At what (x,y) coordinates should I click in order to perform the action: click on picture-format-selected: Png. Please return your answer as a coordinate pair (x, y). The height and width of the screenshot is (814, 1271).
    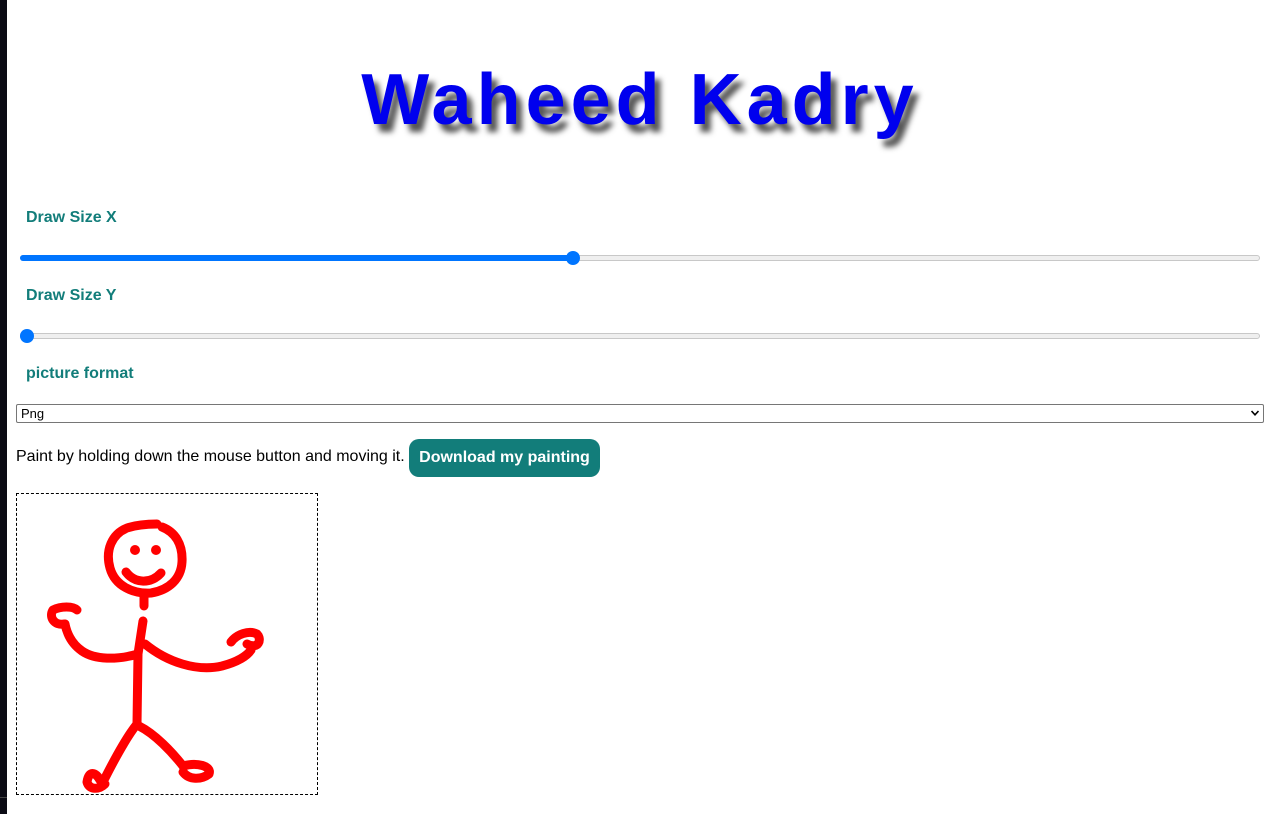
    Looking at the image, I should click on (33, 413).